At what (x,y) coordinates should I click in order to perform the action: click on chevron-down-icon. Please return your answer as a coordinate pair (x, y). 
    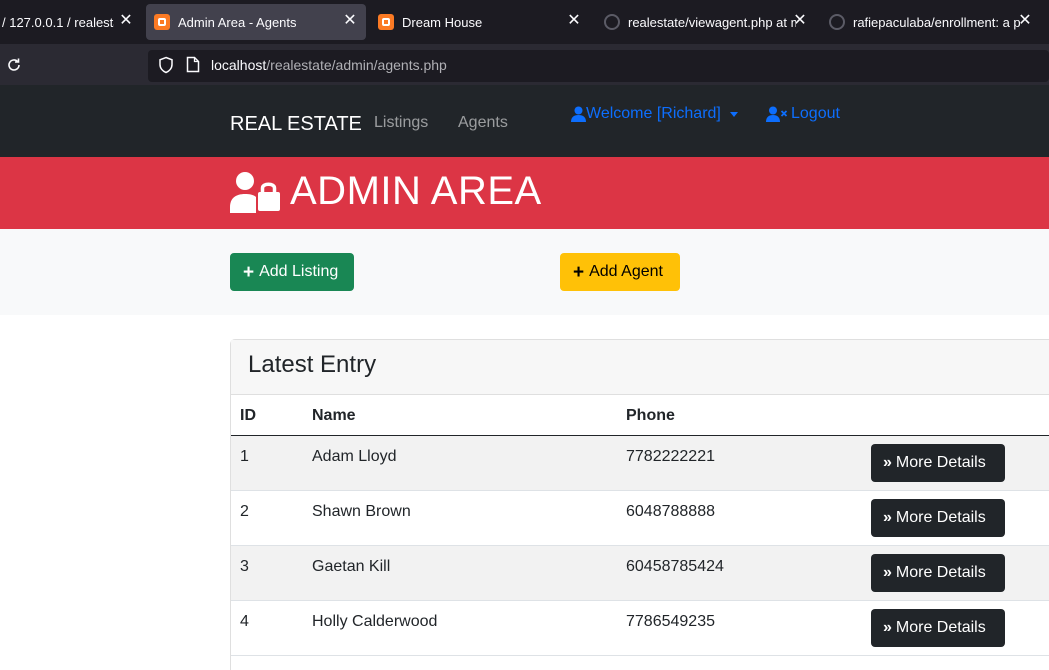
    Looking at the image, I should click on (733, 114).